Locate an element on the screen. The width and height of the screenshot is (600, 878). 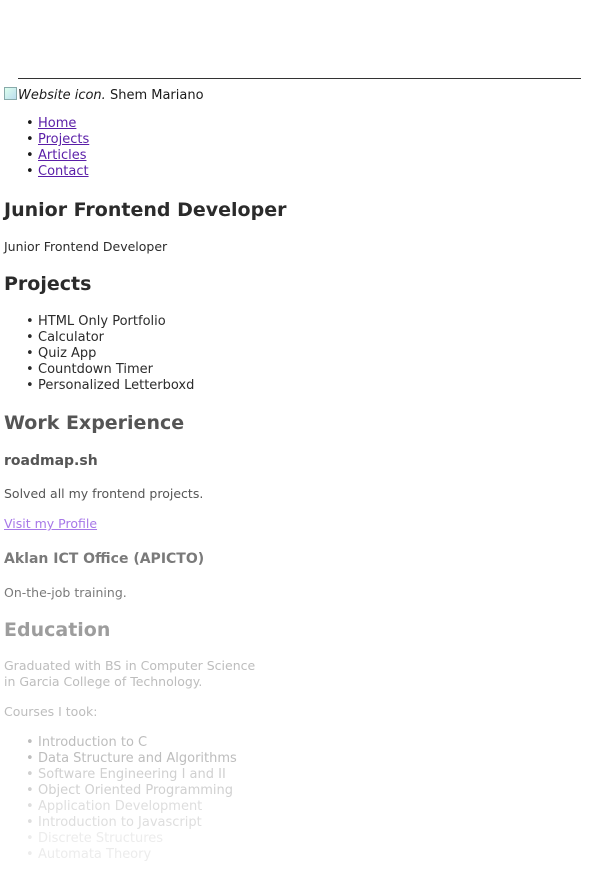
nav-link-articles: Articles is located at coordinates (62, 155).